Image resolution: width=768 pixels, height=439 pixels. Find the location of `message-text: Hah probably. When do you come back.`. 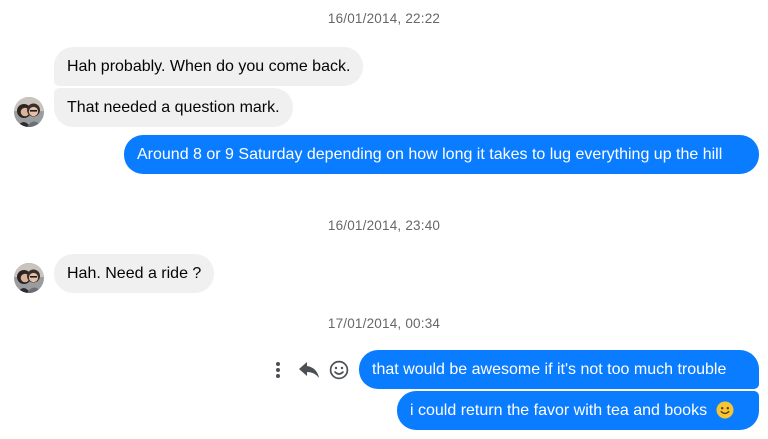

message-text: Hah probably. When do you come back. is located at coordinates (209, 66).